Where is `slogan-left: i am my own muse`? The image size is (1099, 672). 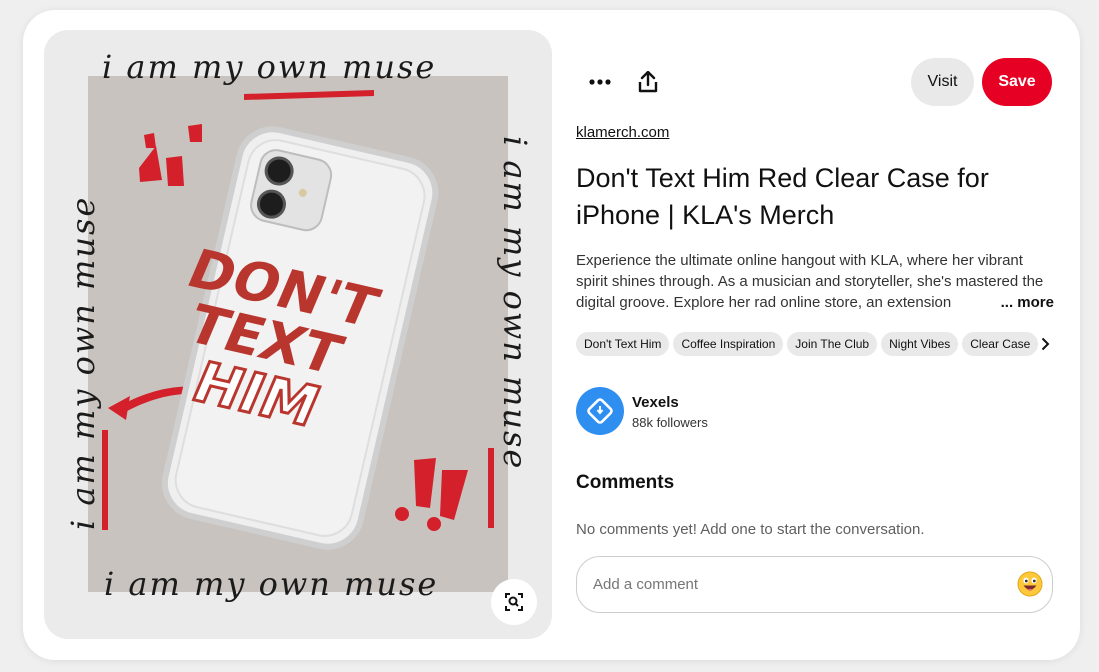 slogan-left: i am my own muse is located at coordinates (83, 363).